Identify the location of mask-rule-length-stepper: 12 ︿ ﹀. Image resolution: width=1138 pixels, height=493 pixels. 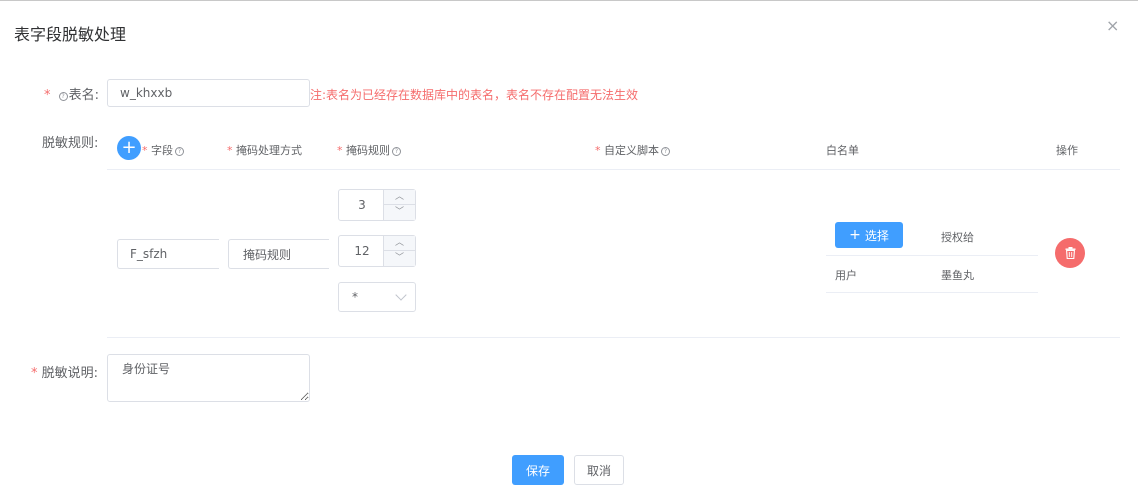
(377, 251).